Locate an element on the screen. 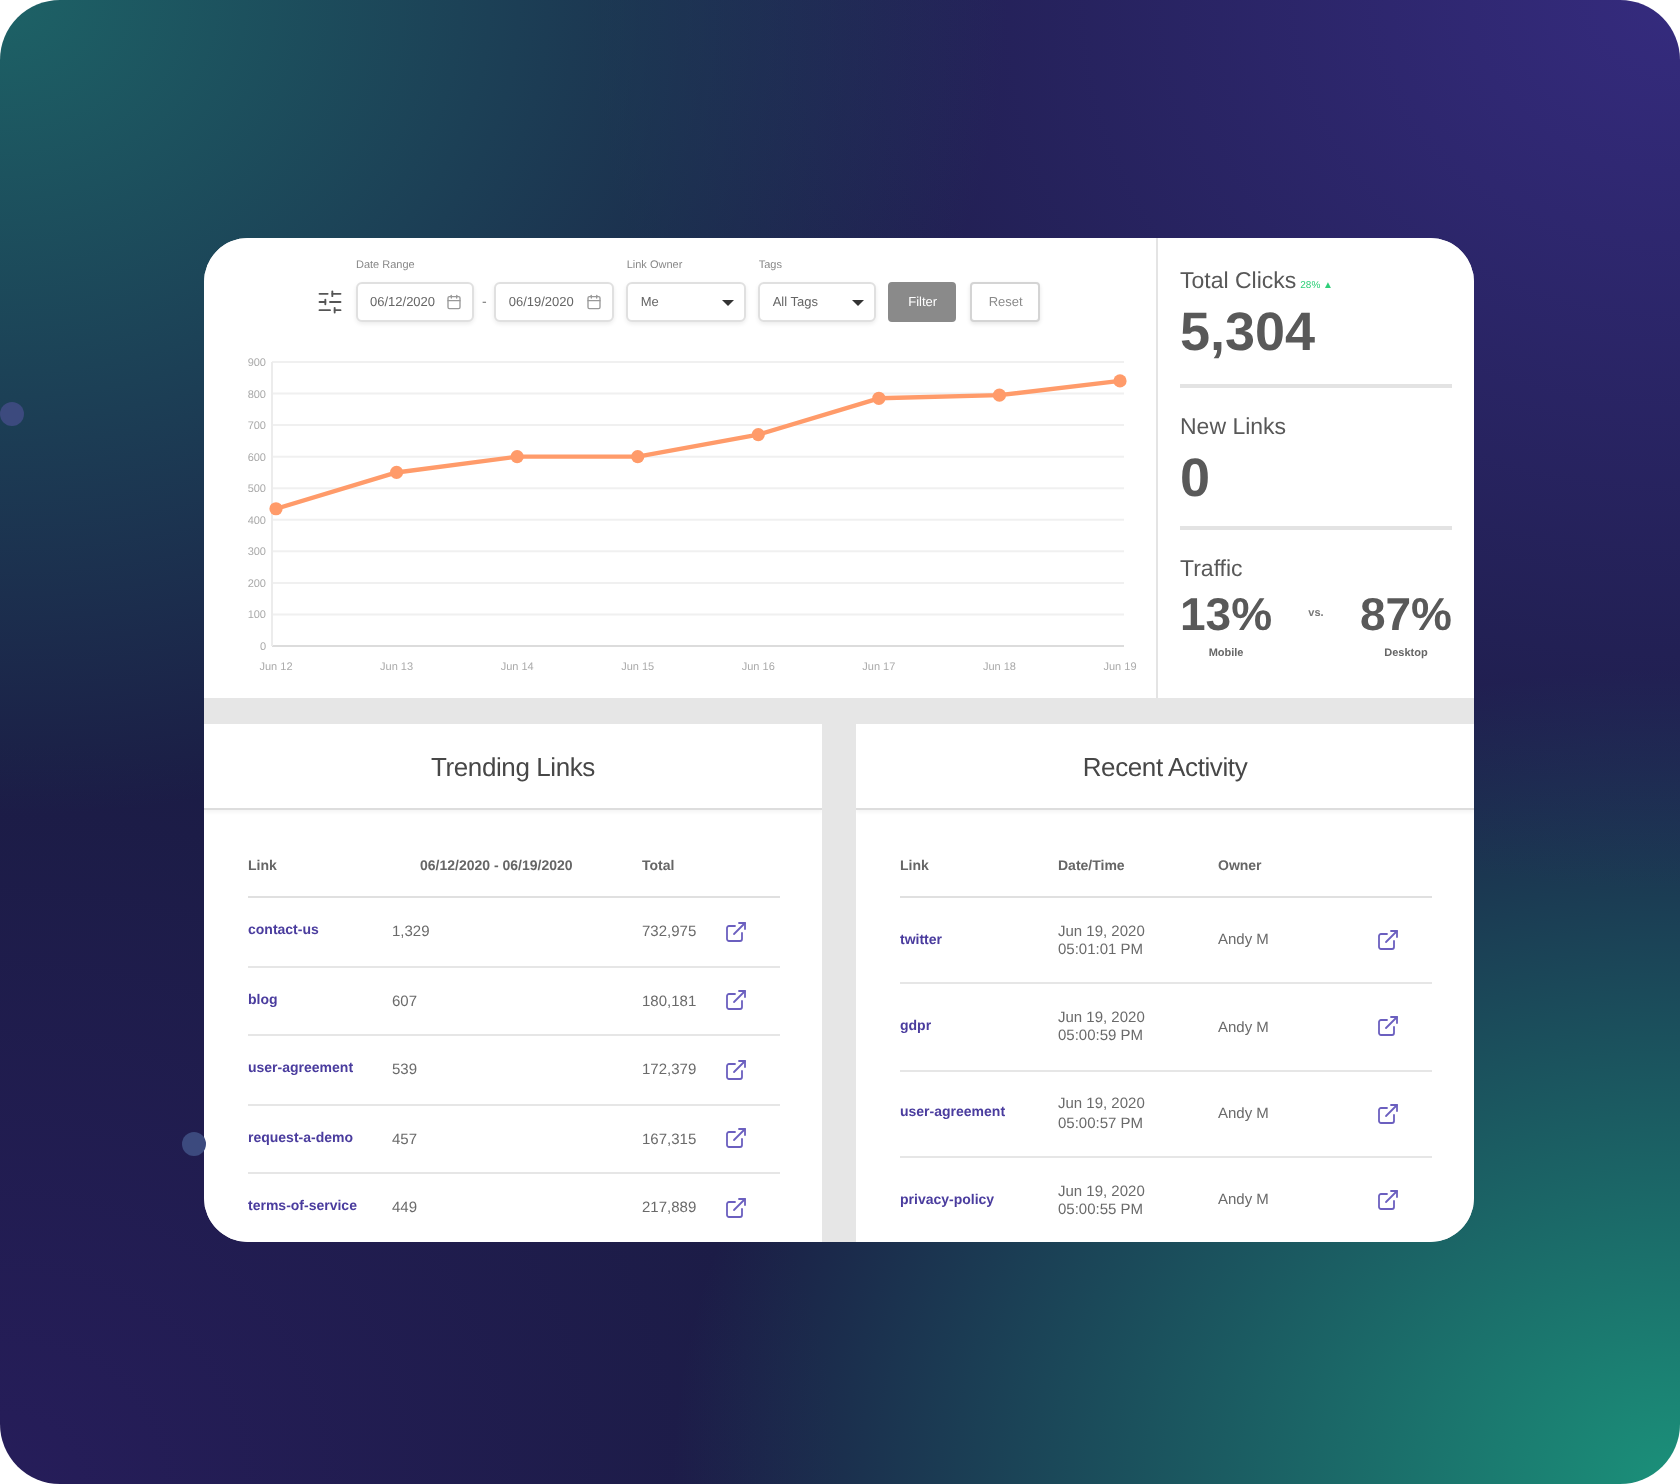 This screenshot has width=1680, height=1484. stat-label: New Links is located at coordinates (1233, 428).